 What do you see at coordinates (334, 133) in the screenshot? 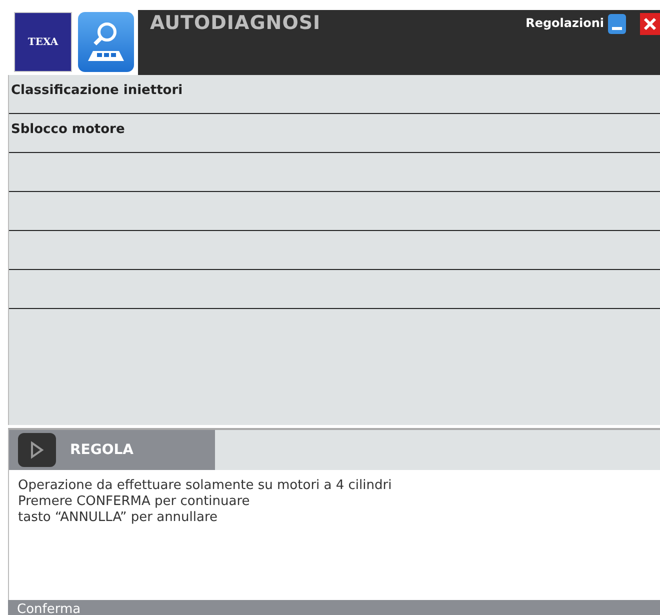
I see `menu-item: Sblocco motore` at bounding box center [334, 133].